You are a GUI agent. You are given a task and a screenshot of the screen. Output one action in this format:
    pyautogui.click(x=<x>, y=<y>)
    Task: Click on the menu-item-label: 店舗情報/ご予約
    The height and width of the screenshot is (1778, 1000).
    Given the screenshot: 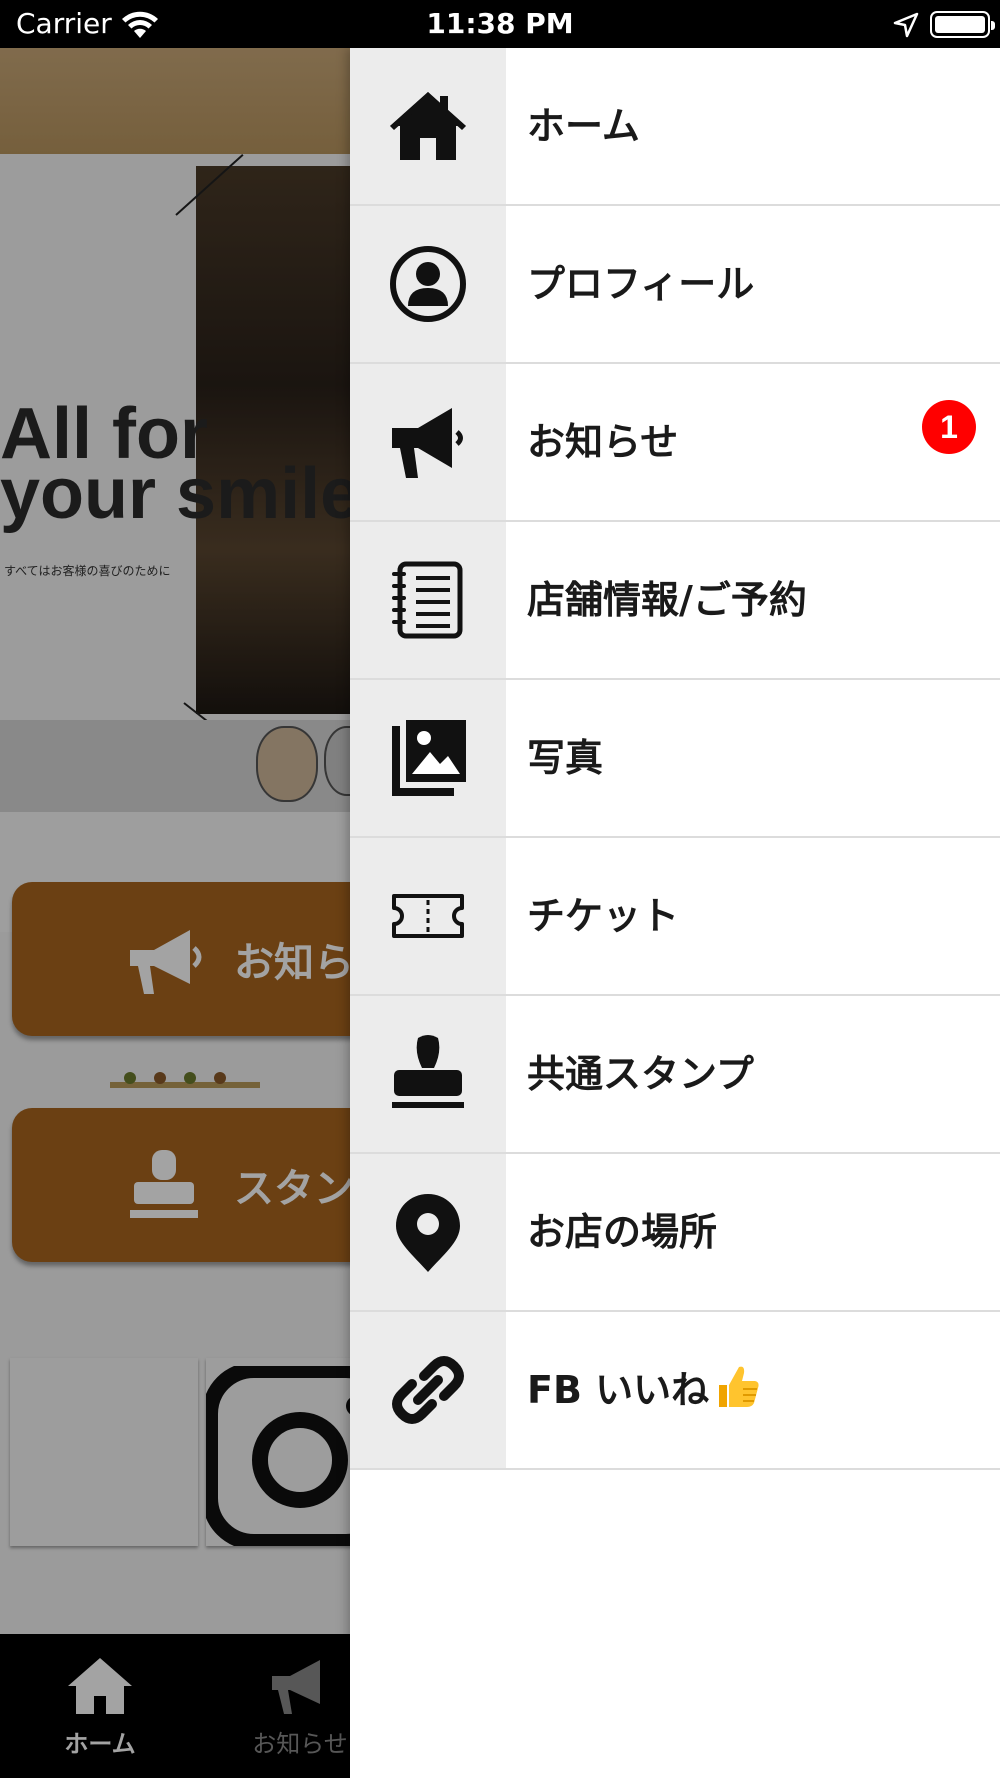 What is the action you would take?
    pyautogui.click(x=667, y=600)
    